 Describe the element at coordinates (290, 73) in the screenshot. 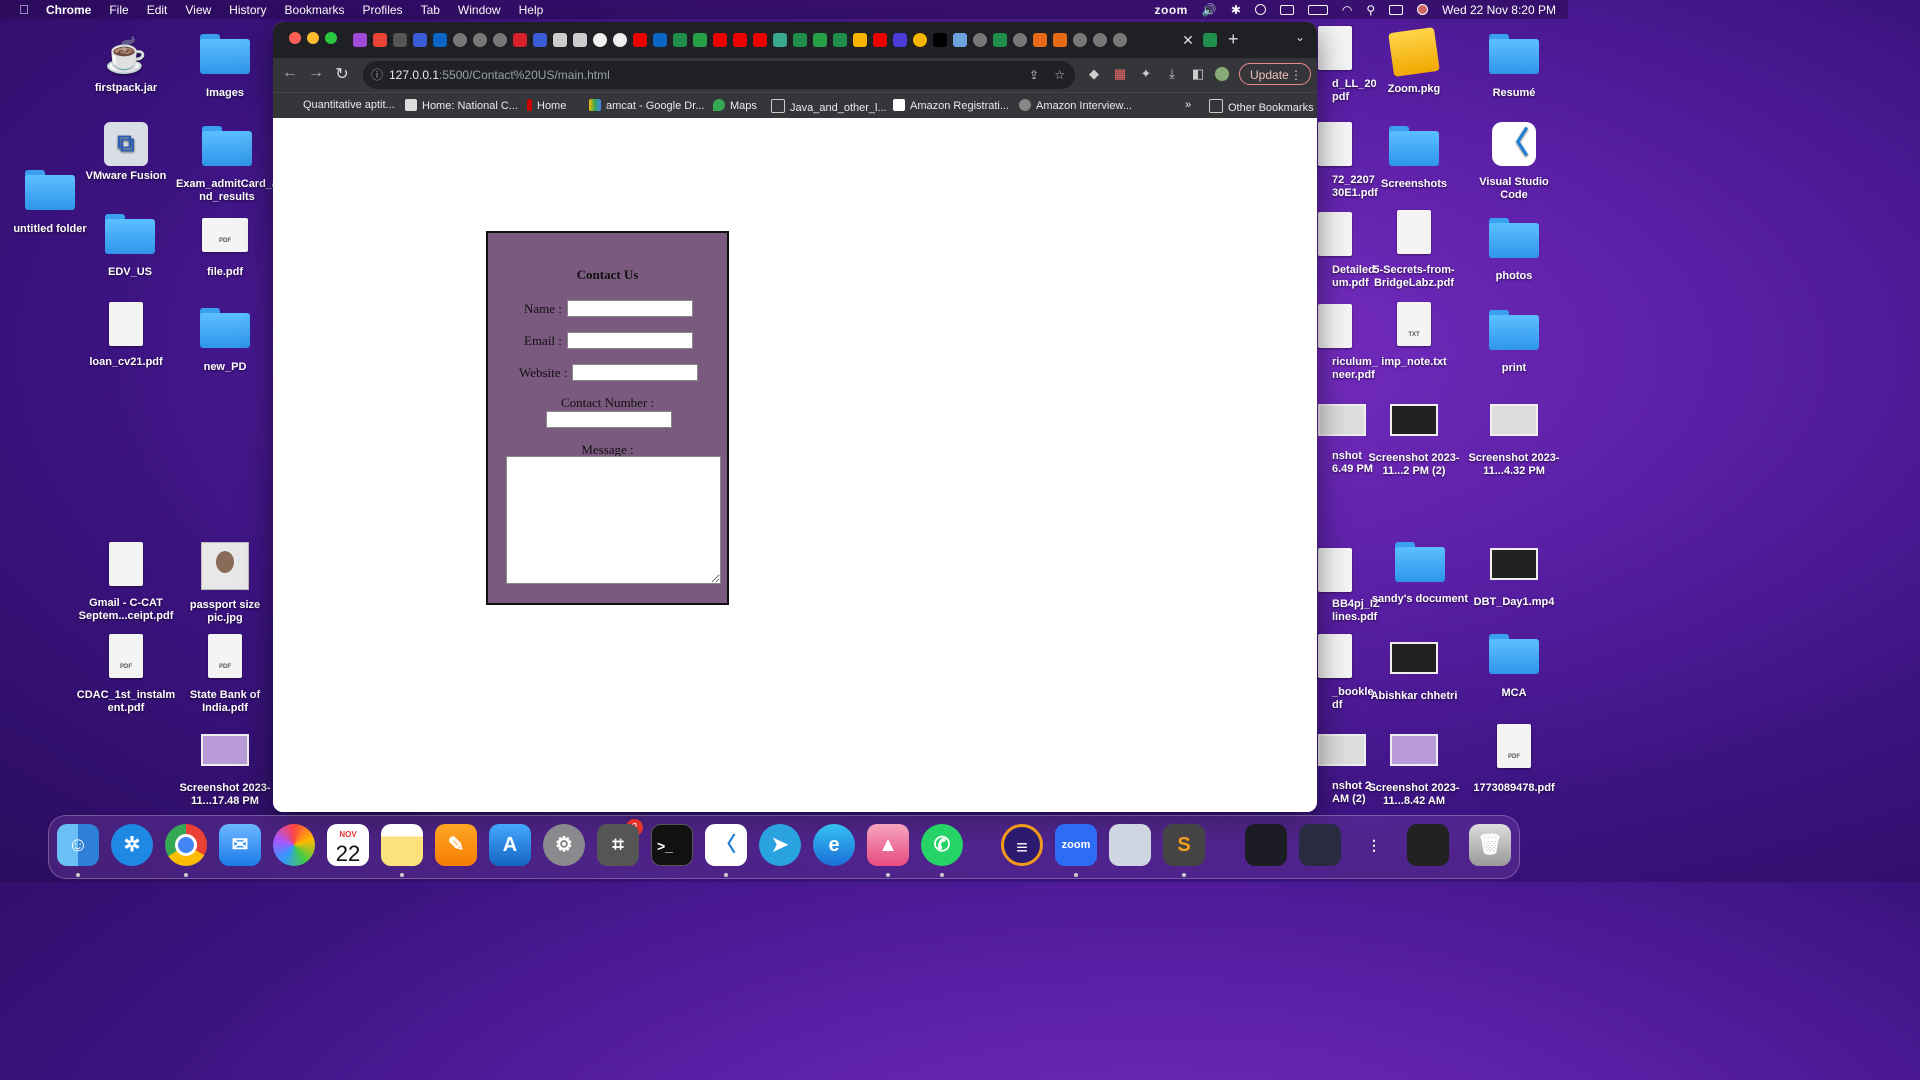

I see `back-button: ←` at that location.